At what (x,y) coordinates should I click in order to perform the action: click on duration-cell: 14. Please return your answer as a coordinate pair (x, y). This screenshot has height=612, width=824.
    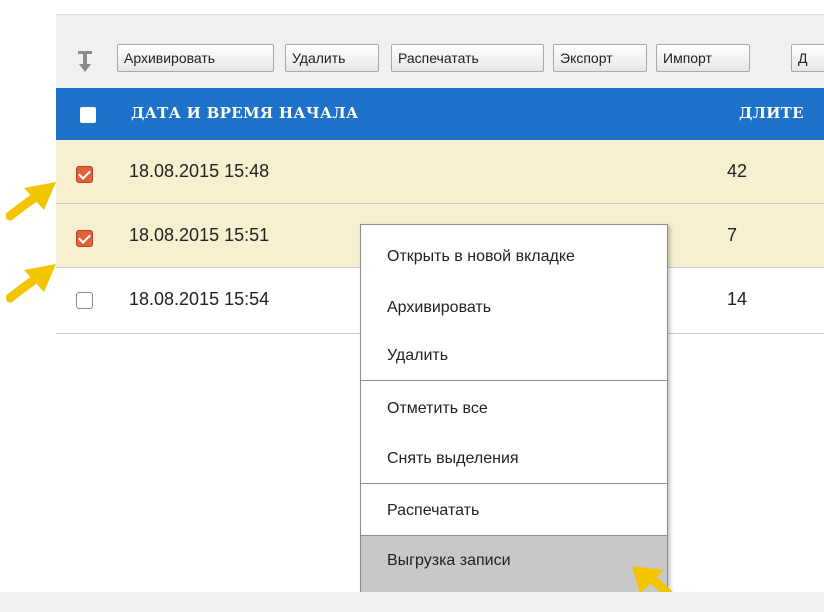
    Looking at the image, I should click on (737, 299).